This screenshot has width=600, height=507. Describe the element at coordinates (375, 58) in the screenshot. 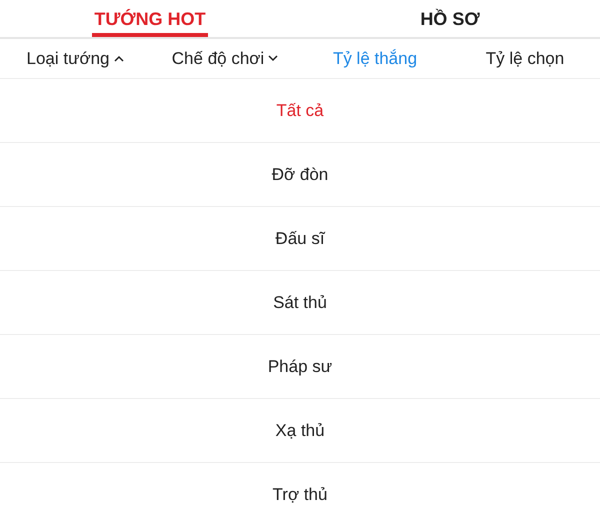

I see `sort-option: Tỷ lệ thắng` at that location.